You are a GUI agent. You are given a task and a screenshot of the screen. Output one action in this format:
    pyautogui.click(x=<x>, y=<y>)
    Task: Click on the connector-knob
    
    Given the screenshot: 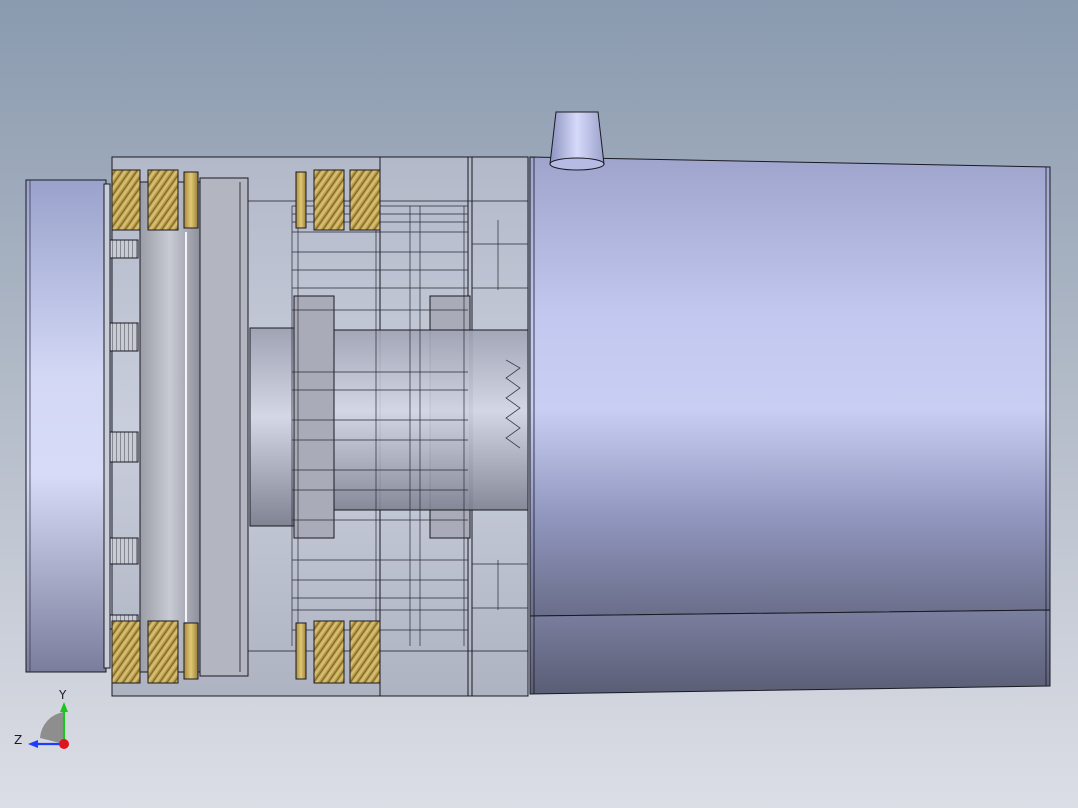 What is the action you would take?
    pyautogui.click(x=577, y=141)
    